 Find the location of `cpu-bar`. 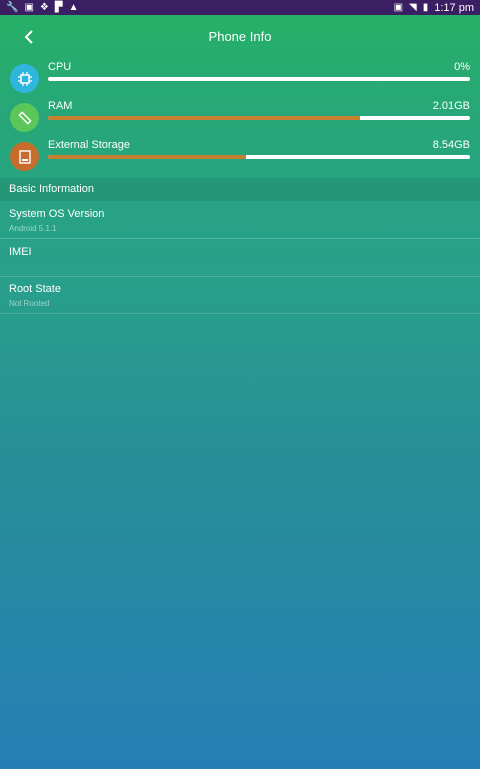

cpu-bar is located at coordinates (259, 79).